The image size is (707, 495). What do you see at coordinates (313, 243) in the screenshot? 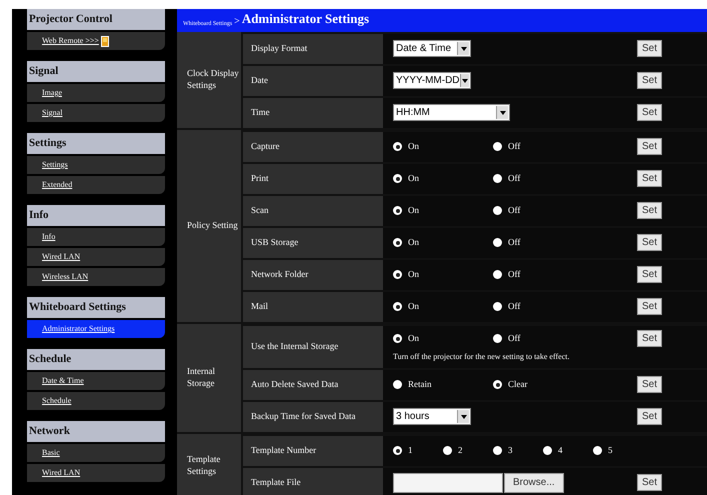
I see `setting-label: USB Storage` at bounding box center [313, 243].